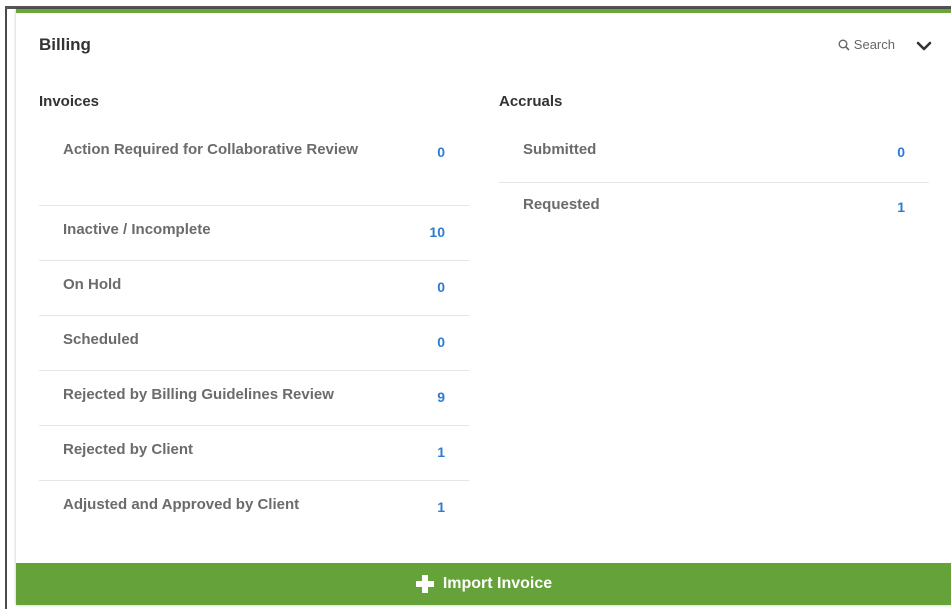  Describe the element at coordinates (714, 210) in the screenshot. I see `accrual-row-requested: Requested 1` at that location.